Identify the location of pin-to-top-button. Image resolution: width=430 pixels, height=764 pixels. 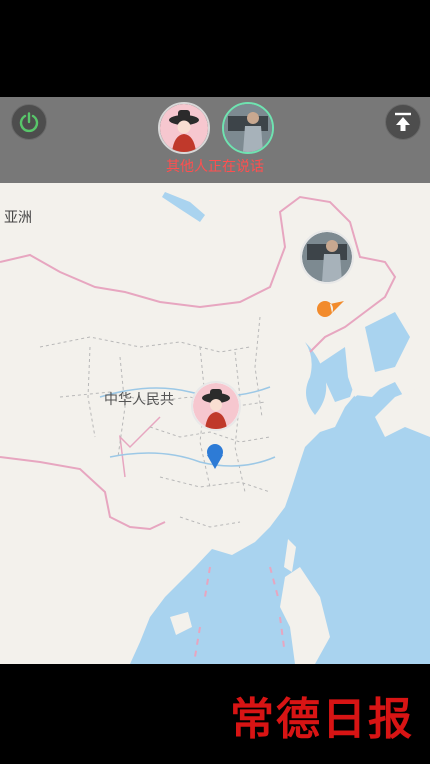
(403, 122).